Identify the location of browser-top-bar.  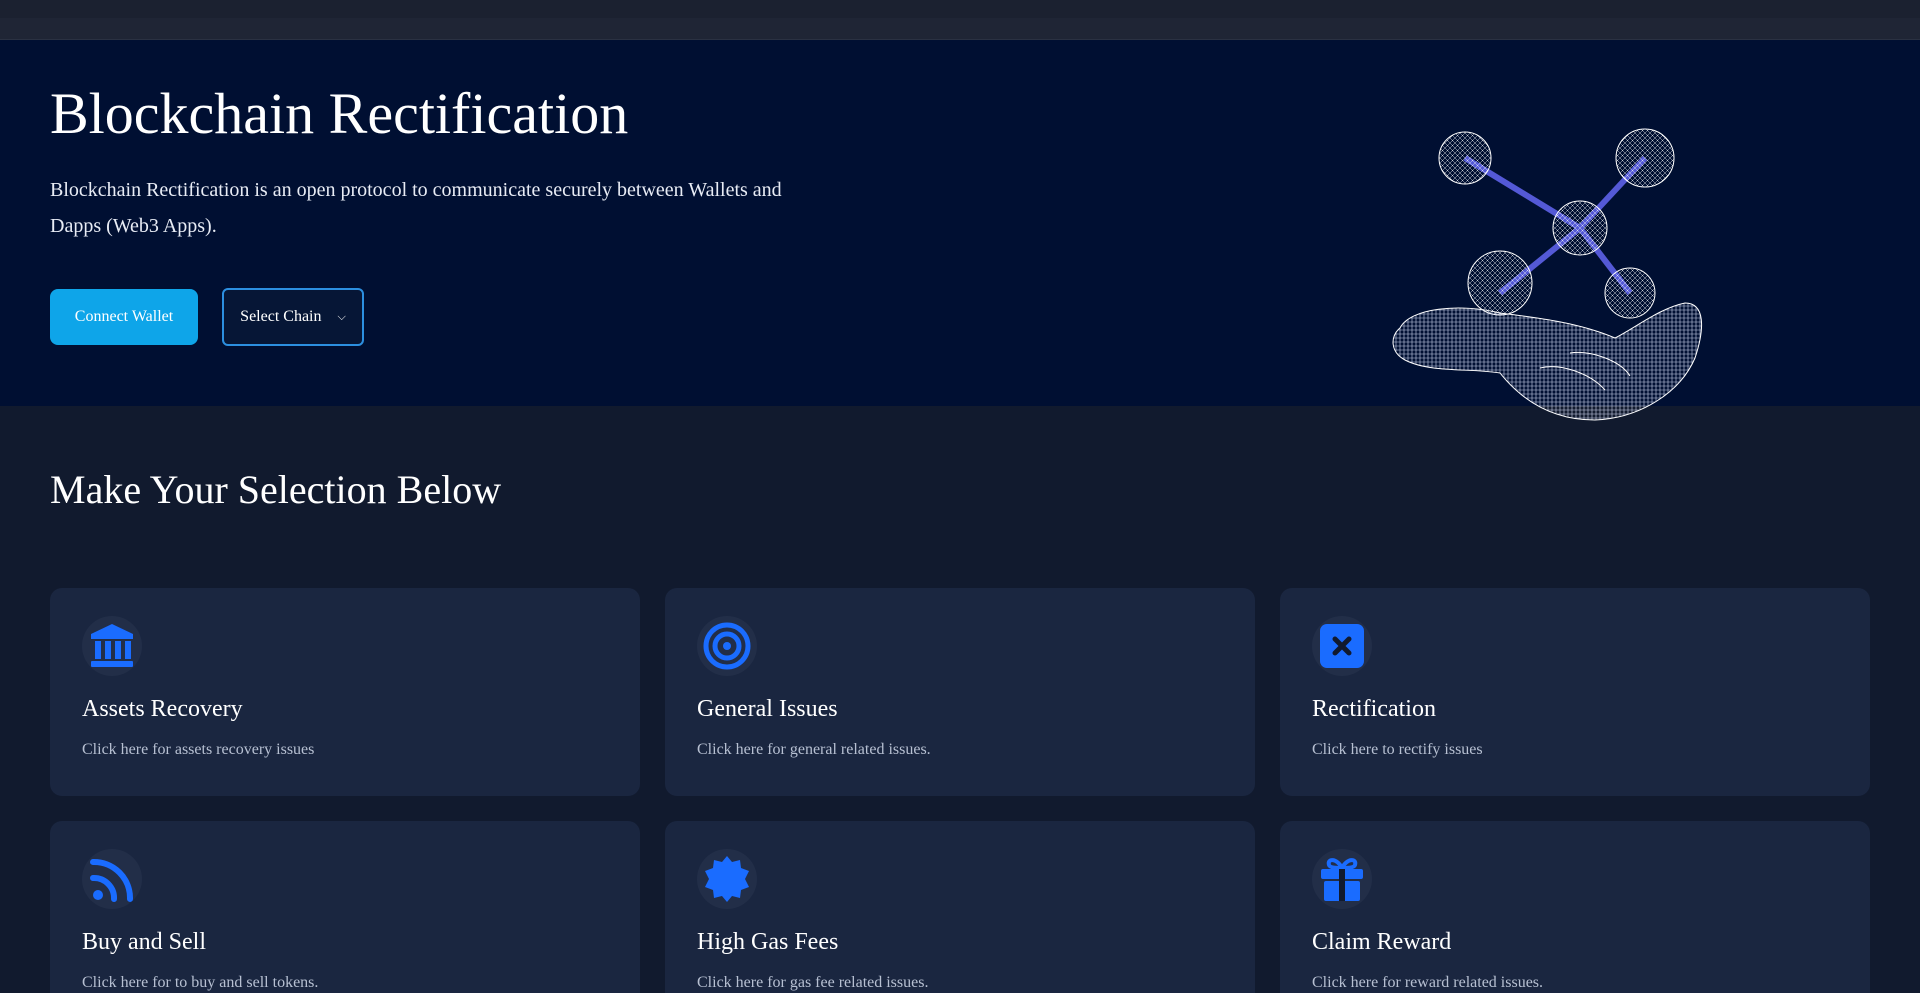
(960, 20).